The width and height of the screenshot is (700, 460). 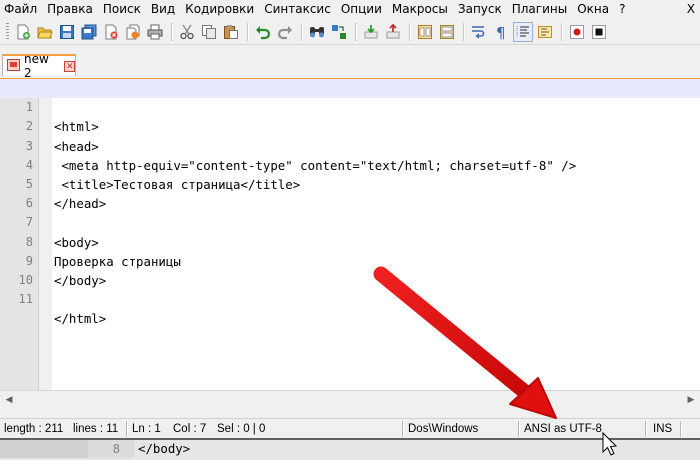 I want to click on save-all-icon, so click(x=89, y=32).